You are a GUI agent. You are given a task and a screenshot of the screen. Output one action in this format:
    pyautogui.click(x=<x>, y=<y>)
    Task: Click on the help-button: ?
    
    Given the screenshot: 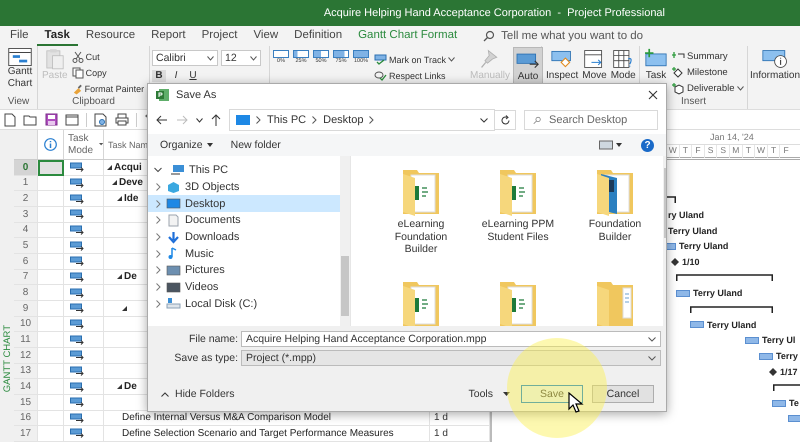 What is the action you would take?
    pyautogui.click(x=647, y=145)
    